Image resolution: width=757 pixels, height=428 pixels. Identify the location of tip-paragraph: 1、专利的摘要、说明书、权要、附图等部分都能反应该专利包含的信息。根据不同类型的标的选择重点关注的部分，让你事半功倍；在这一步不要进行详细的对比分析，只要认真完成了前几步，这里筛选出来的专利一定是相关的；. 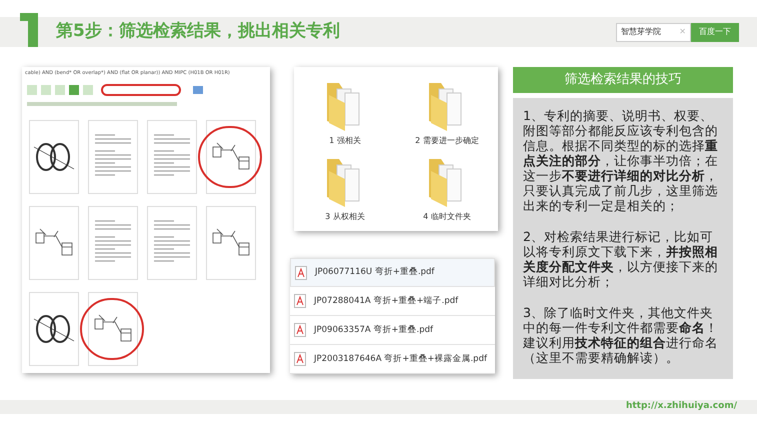
(621, 160).